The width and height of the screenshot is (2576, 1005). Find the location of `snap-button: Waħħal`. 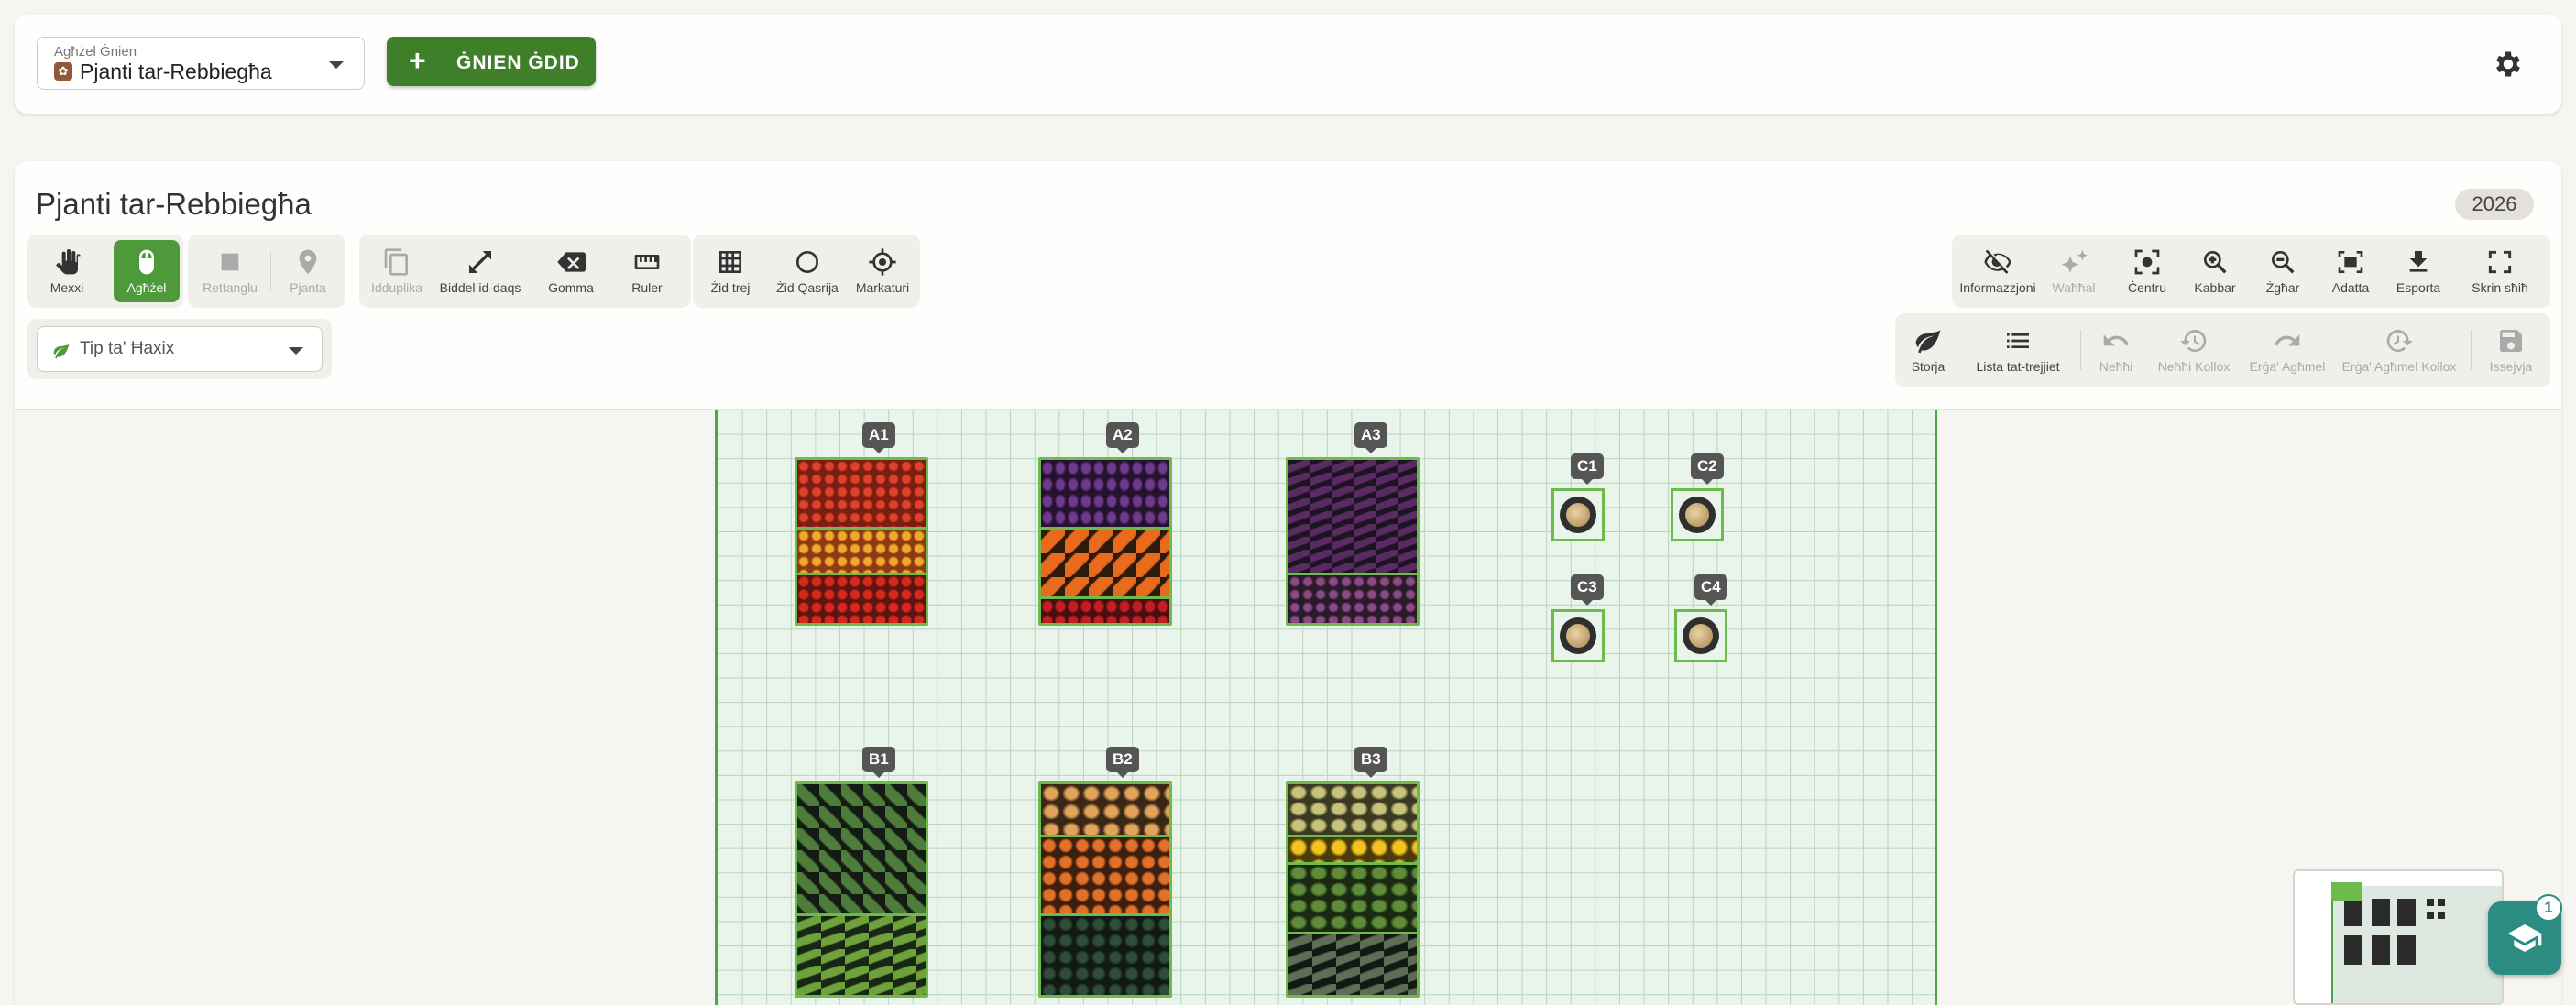

snap-button: Waħħal is located at coordinates (2074, 271).